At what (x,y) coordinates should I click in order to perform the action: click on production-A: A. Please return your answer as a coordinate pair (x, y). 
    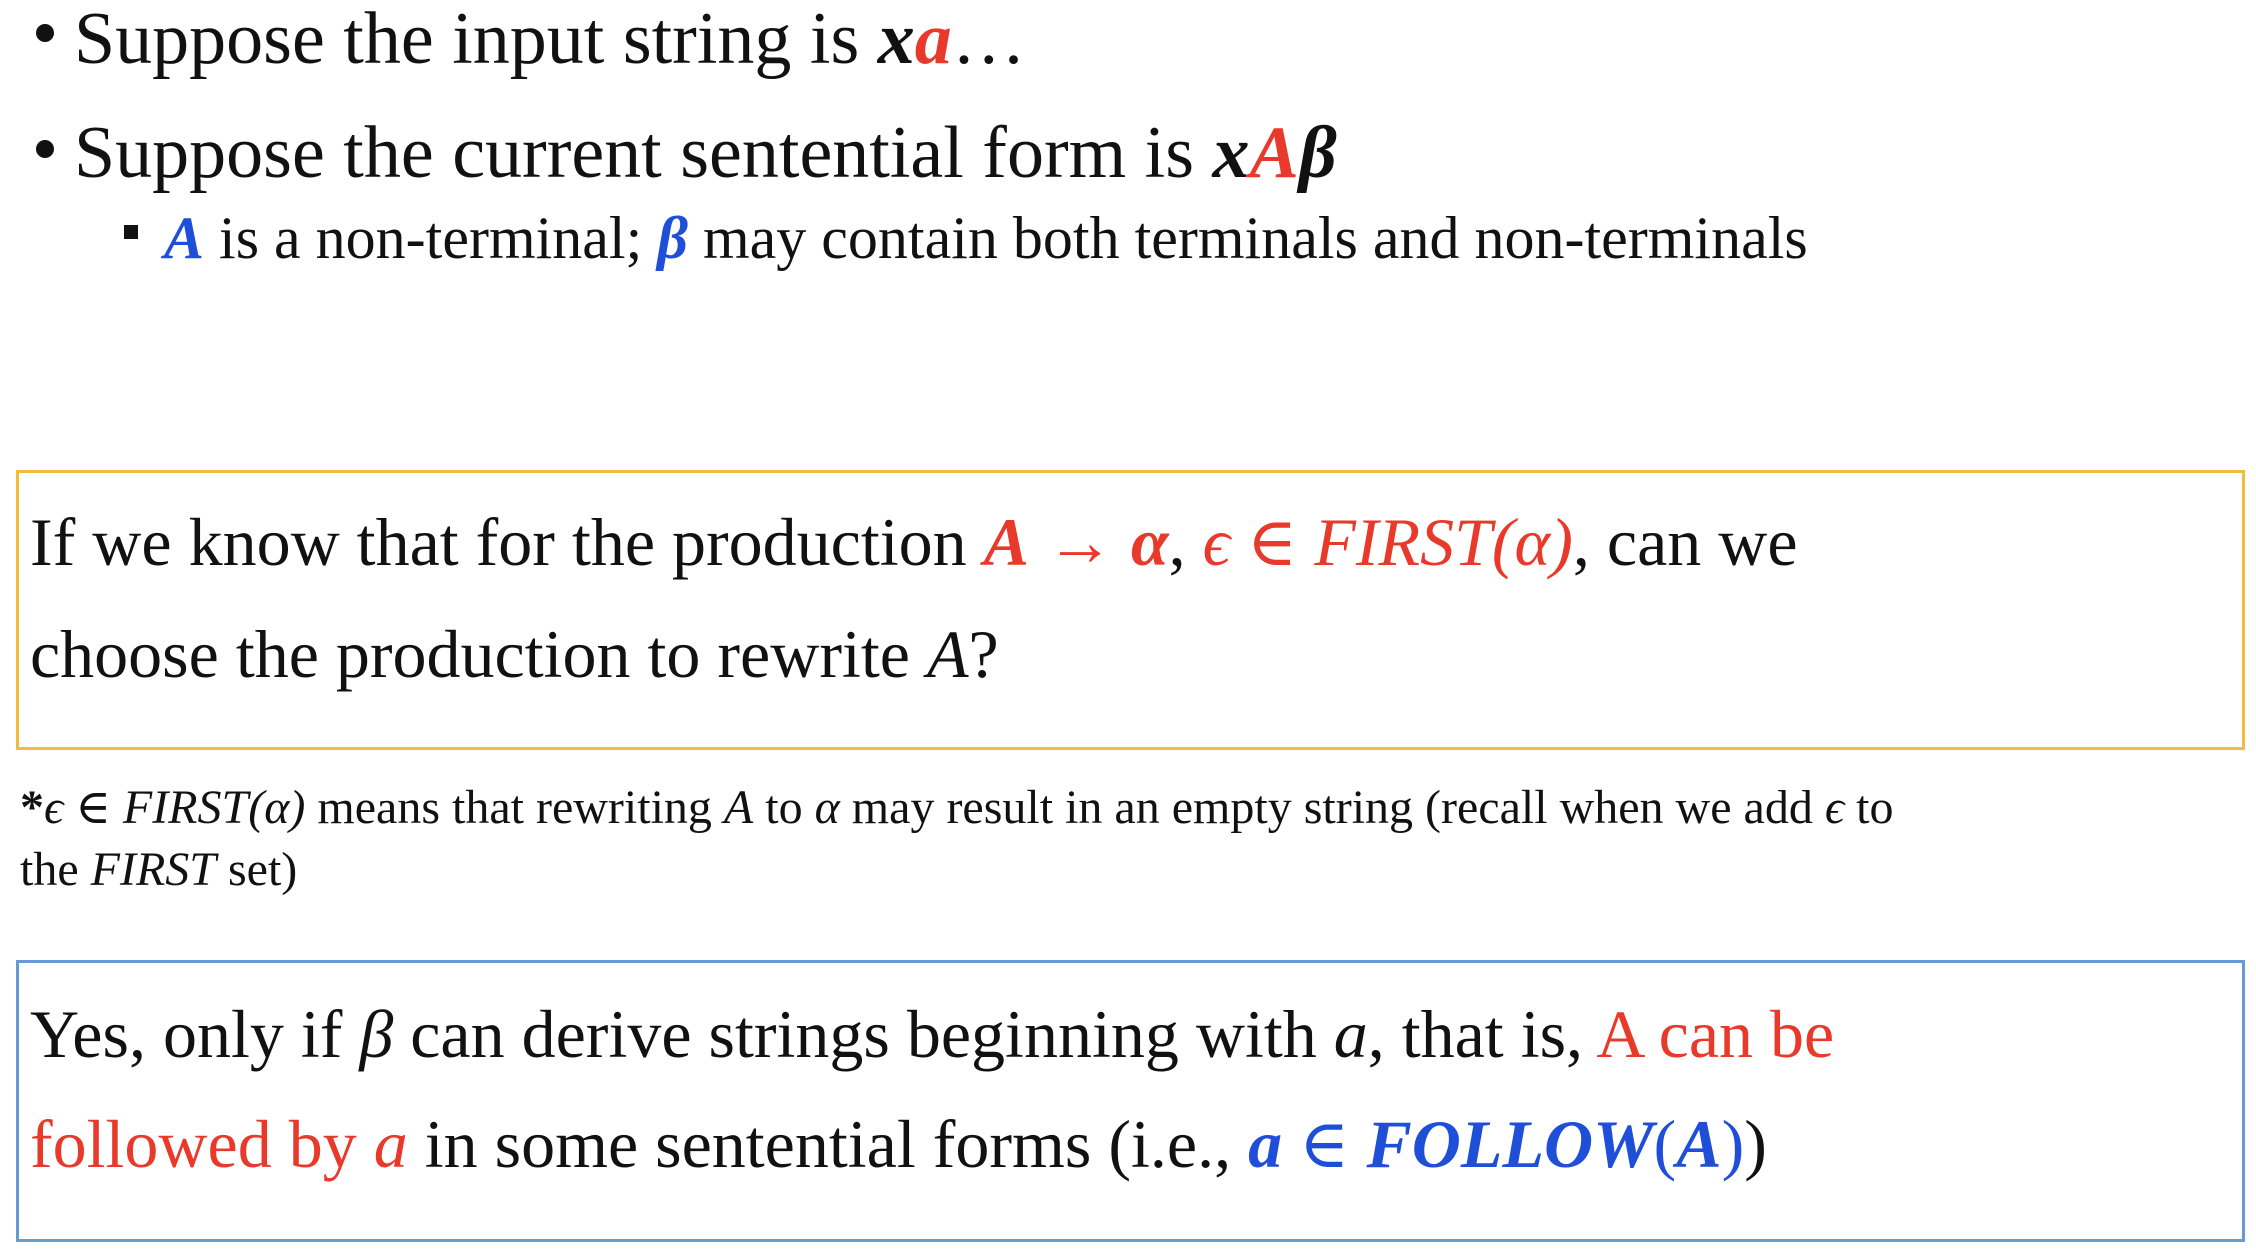
    Looking at the image, I should click on (1006, 542).